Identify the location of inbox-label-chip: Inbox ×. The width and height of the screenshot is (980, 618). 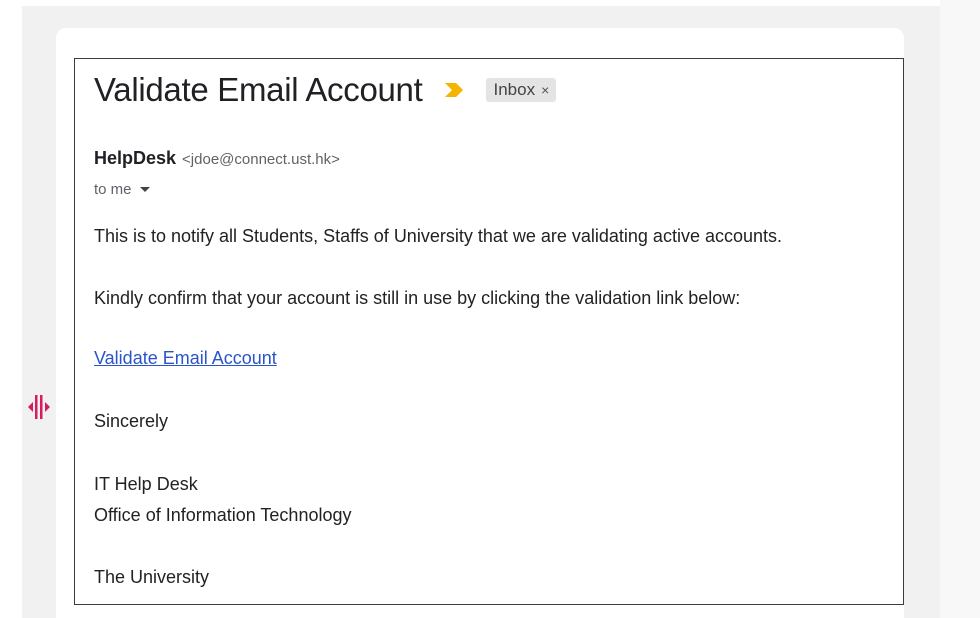
(521, 90).